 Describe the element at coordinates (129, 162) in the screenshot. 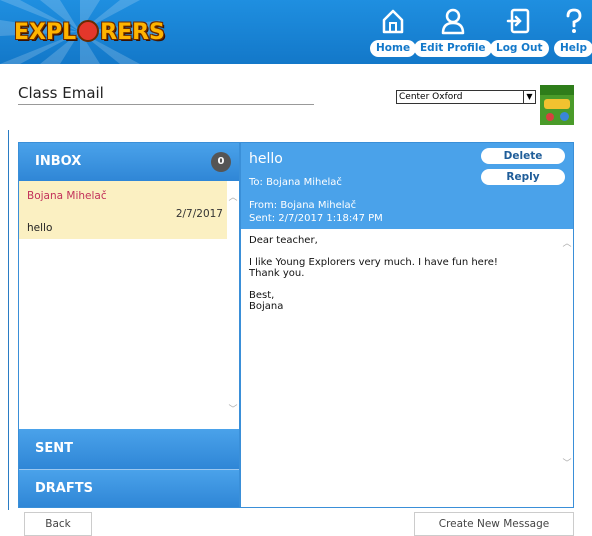

I see `folder-inbox: INBOX 0` at that location.